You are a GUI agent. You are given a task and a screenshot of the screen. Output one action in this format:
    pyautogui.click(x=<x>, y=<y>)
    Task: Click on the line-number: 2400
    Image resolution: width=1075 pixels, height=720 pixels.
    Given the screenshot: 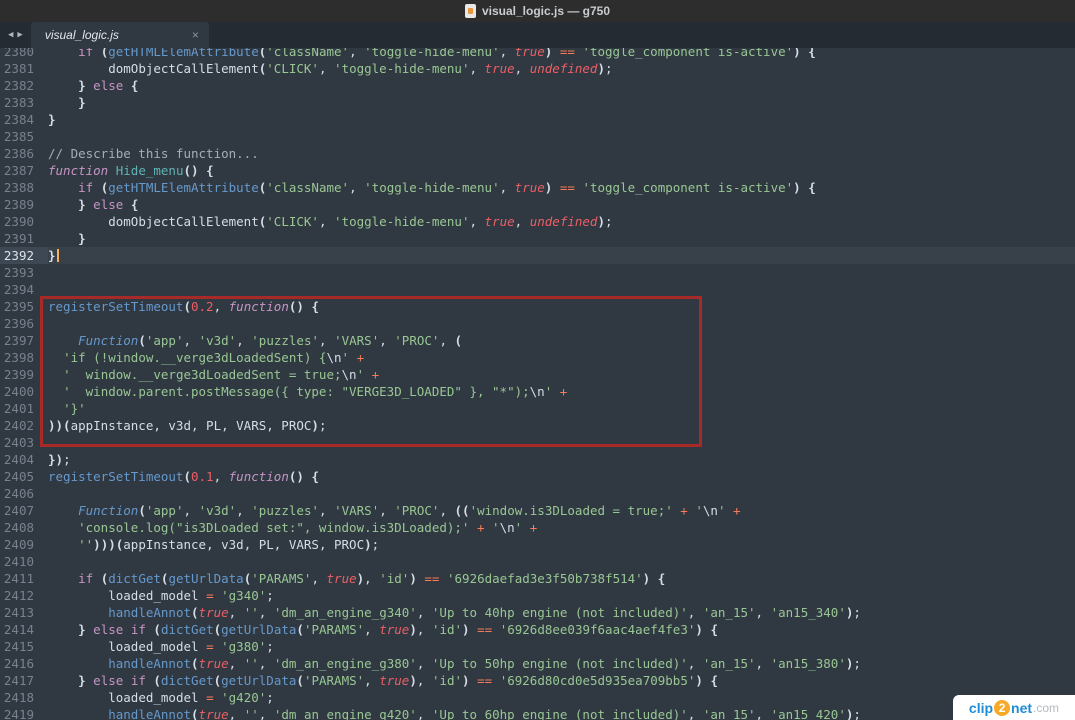 What is the action you would take?
    pyautogui.click(x=18, y=391)
    